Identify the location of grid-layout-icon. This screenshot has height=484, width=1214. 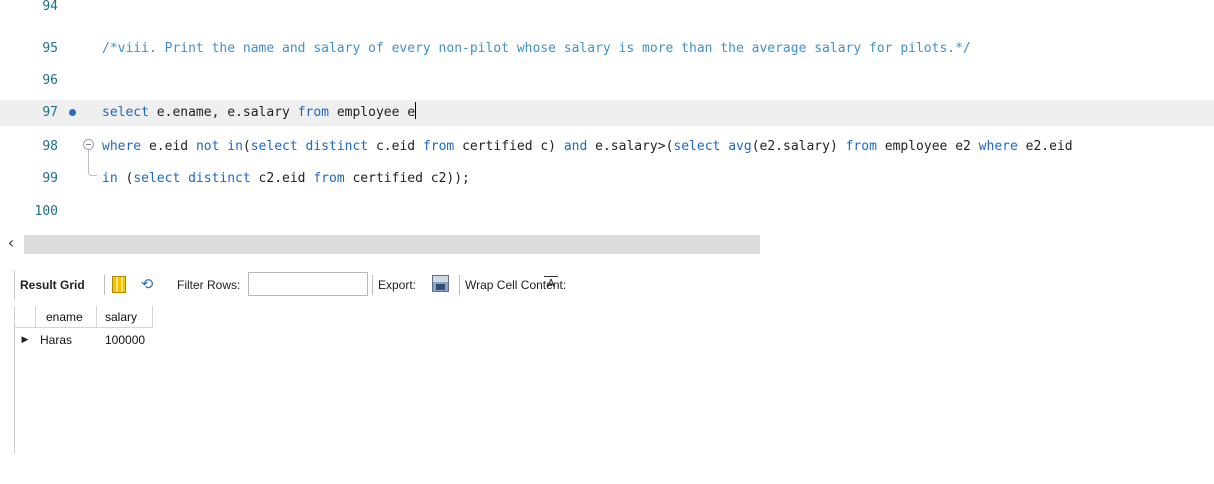
(119, 284).